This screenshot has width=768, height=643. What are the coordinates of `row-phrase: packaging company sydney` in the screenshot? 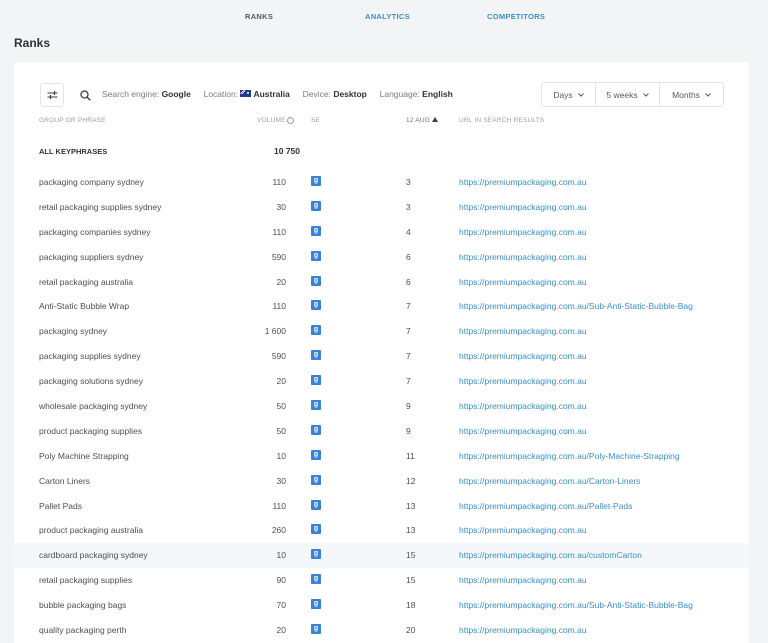 It's located at (91, 182).